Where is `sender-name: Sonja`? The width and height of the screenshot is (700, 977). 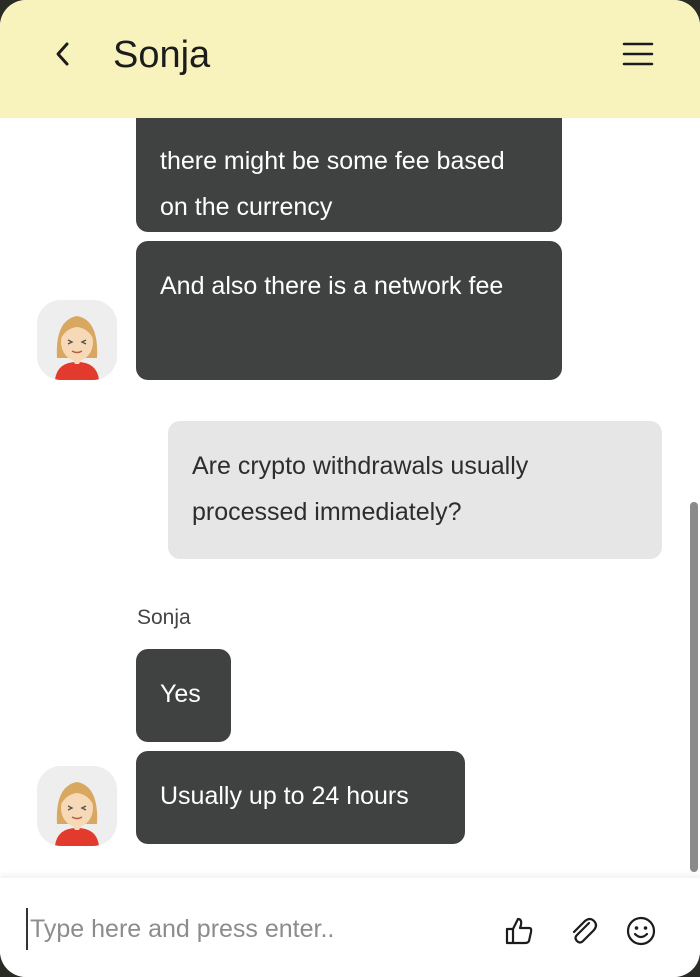
sender-name: Sonja is located at coordinates (164, 617).